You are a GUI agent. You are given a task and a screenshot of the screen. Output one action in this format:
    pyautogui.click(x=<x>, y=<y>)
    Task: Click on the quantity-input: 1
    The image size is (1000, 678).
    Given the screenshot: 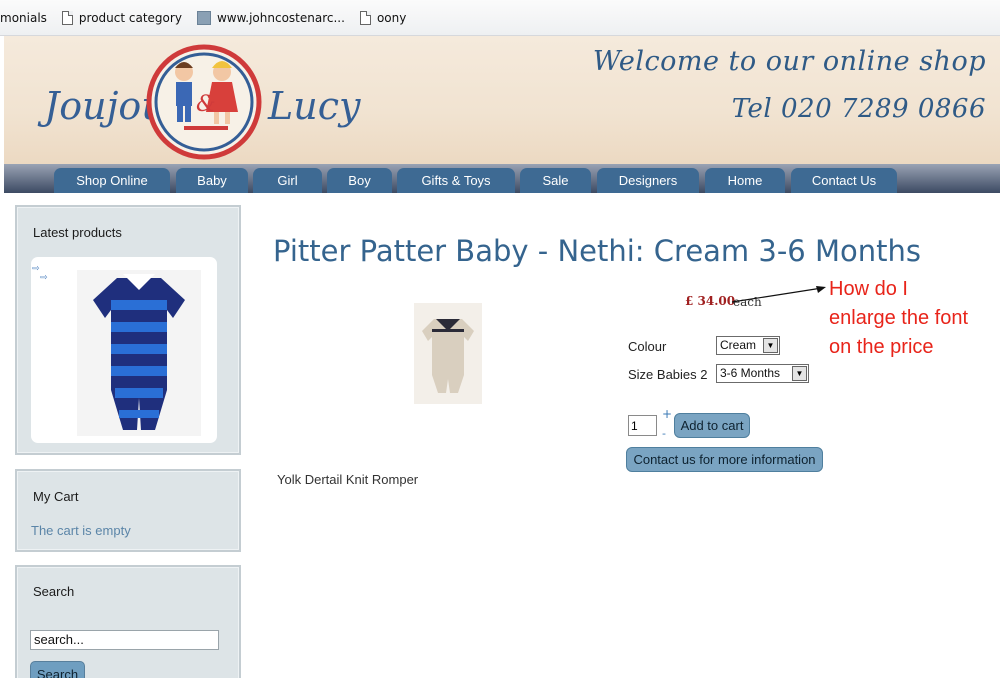 What is the action you would take?
    pyautogui.click(x=642, y=425)
    